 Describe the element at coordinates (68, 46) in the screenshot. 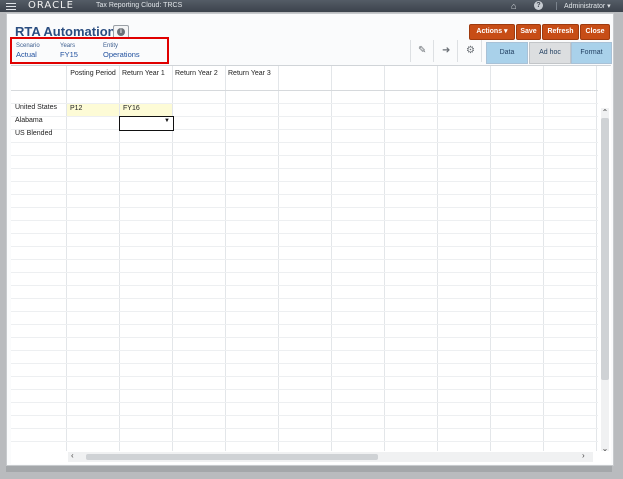

I see `pov-label: Years` at that location.